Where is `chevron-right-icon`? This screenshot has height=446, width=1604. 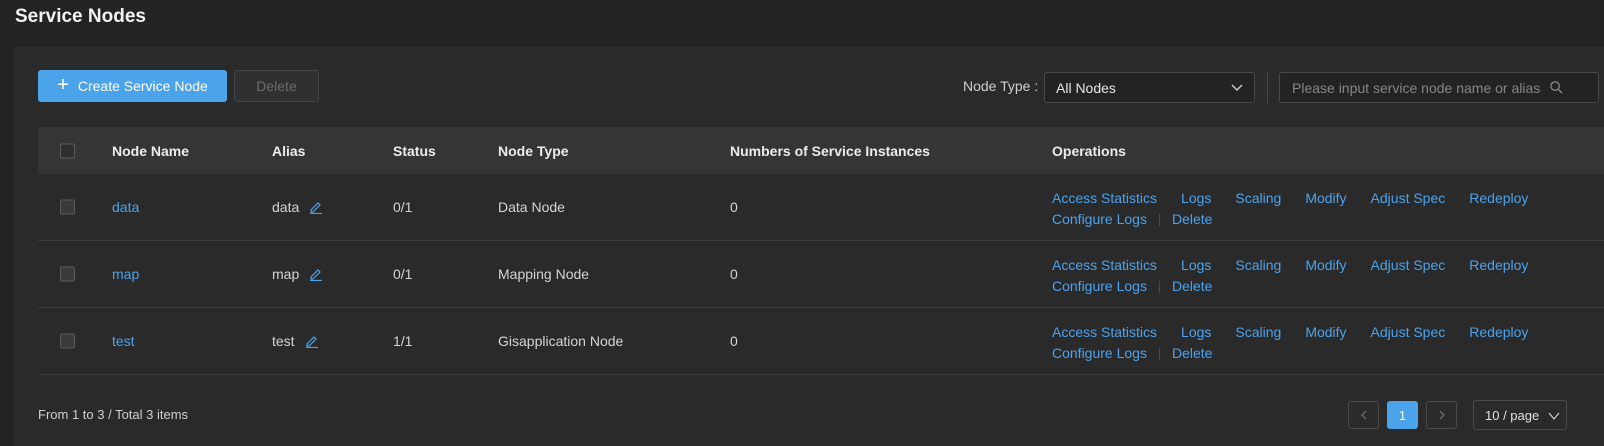 chevron-right-icon is located at coordinates (1442, 415).